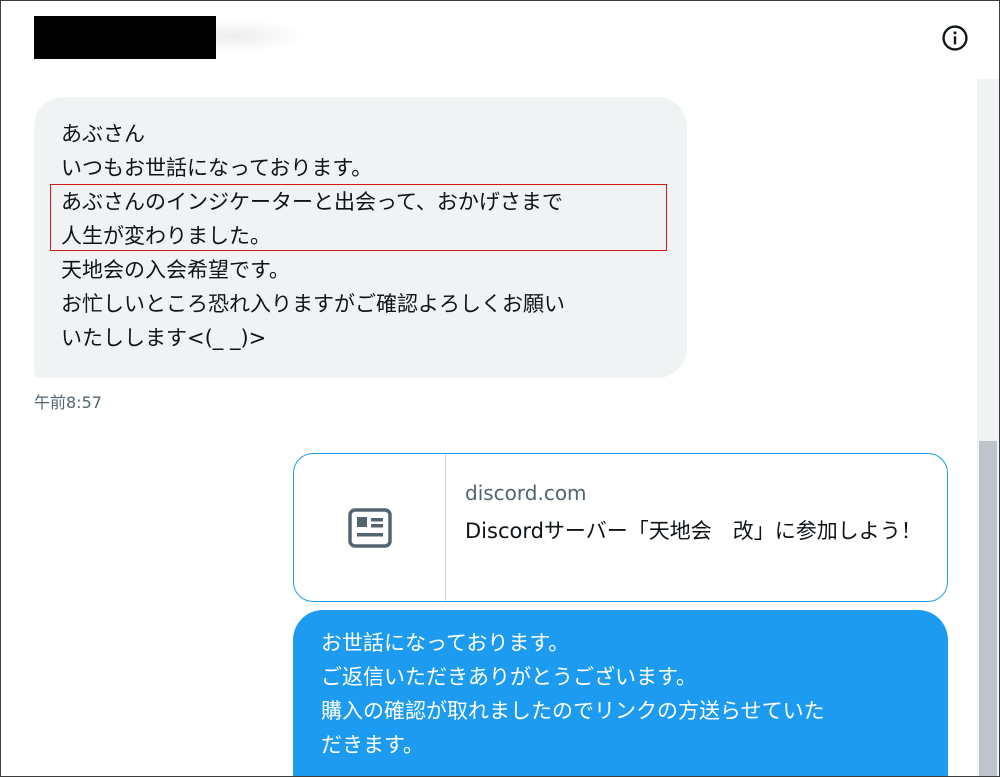  I want to click on message-line: 天地会の入会希望です。, so click(175, 270).